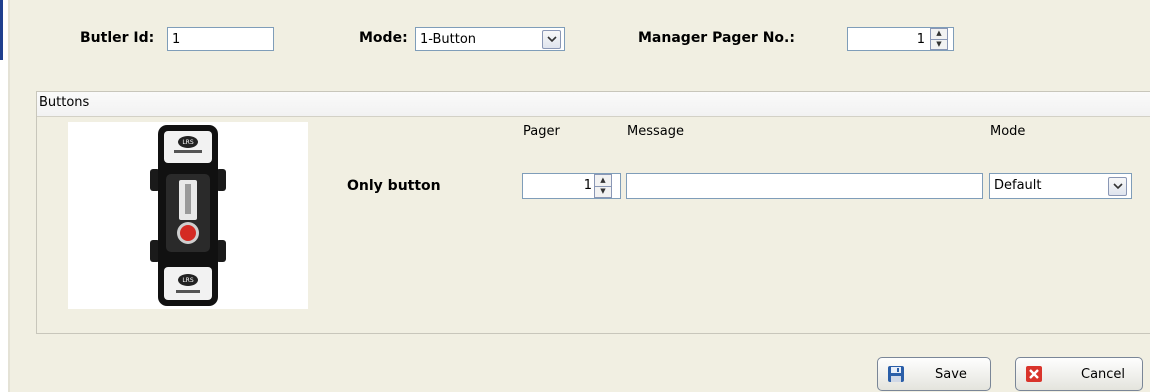 This screenshot has width=1150, height=392. What do you see at coordinates (951, 374) in the screenshot?
I see `save-button-label: Save` at bounding box center [951, 374].